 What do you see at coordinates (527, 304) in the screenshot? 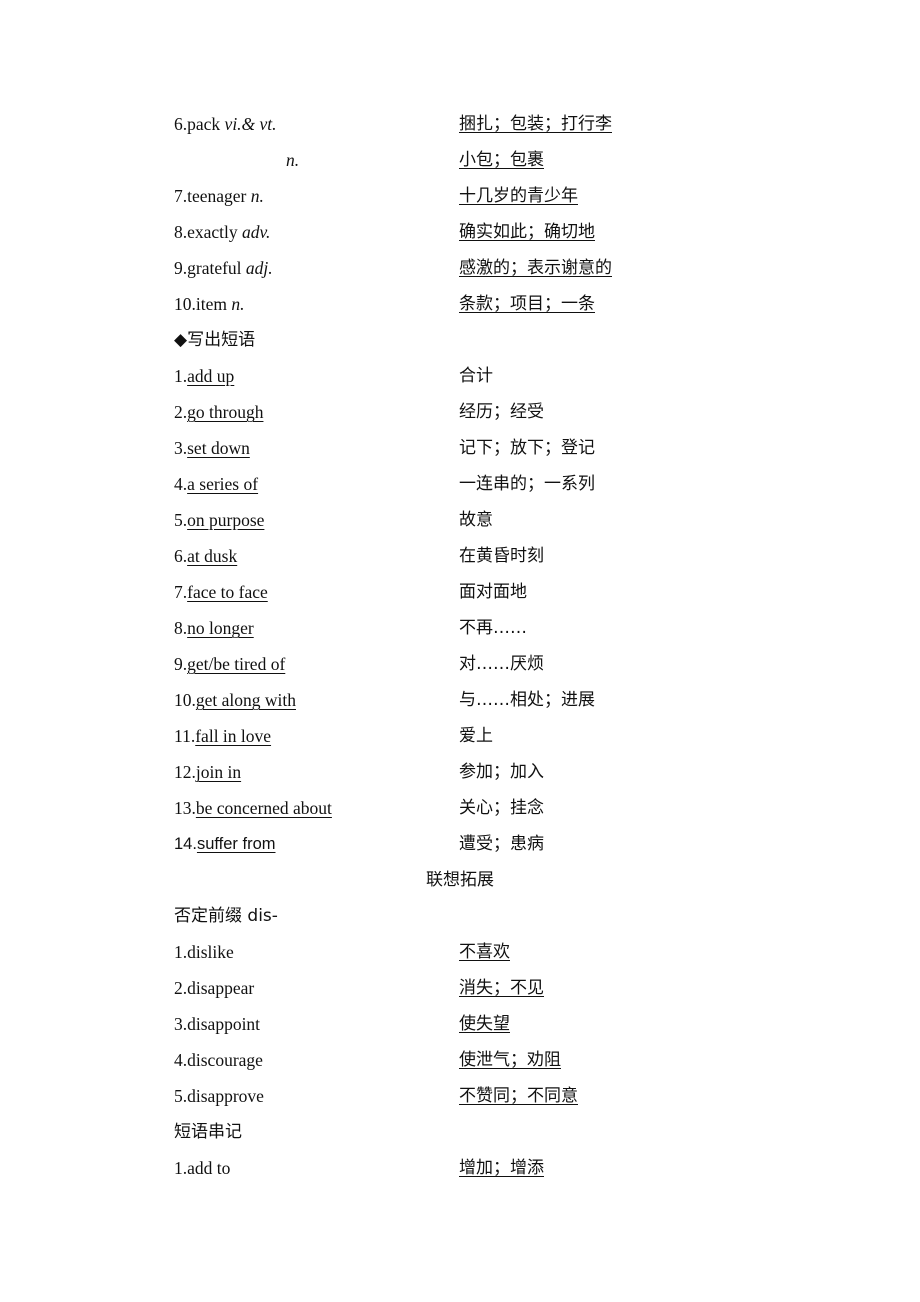
I see `vocab-meaning: 条款；项目；一条` at bounding box center [527, 304].